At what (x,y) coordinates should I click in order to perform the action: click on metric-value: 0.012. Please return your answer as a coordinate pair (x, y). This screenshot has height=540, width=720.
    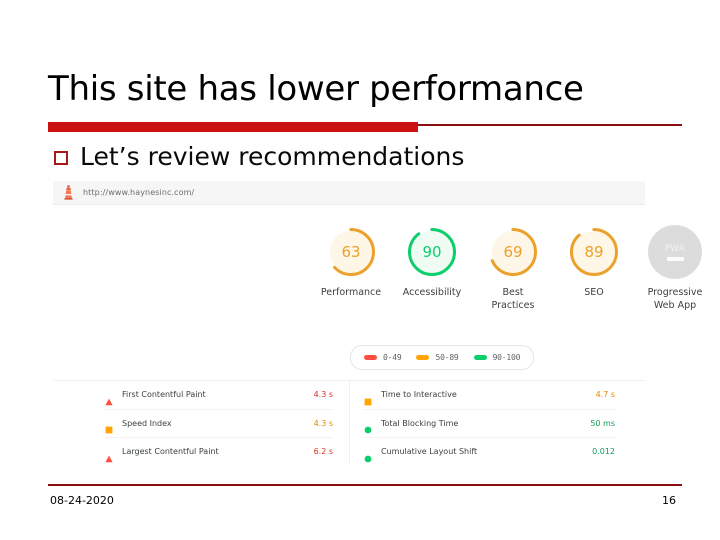
    Looking at the image, I should click on (603, 452).